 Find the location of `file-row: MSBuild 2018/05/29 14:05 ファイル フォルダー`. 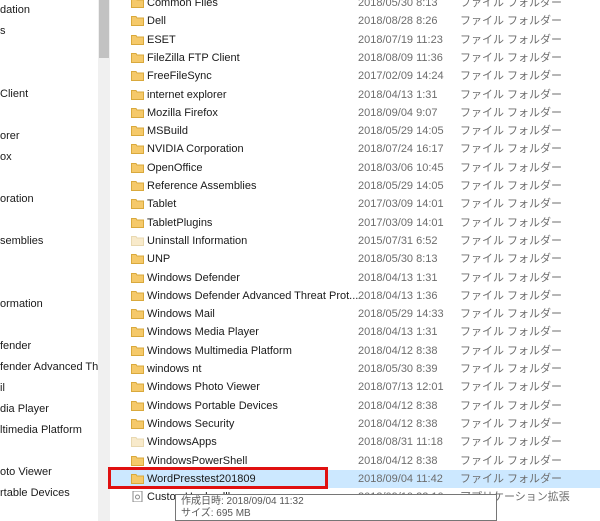

file-row: MSBuild 2018/05/29 14:05 ファイル フォルダー is located at coordinates (355, 131).